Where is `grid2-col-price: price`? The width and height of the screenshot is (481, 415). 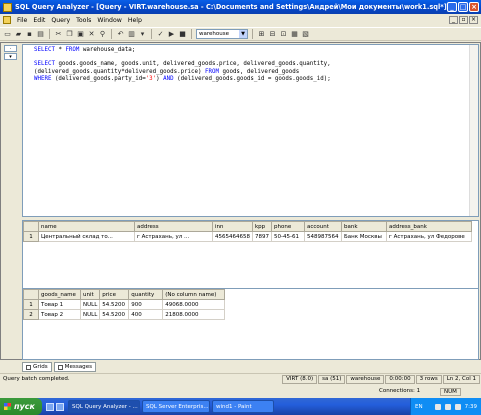
grid2-col-price: price is located at coordinates (114, 294).